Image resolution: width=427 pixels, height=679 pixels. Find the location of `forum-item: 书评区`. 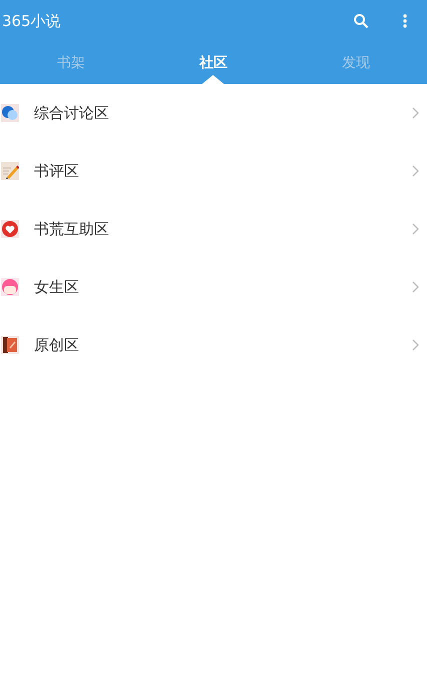

forum-item: 书评区 is located at coordinates (213, 171).